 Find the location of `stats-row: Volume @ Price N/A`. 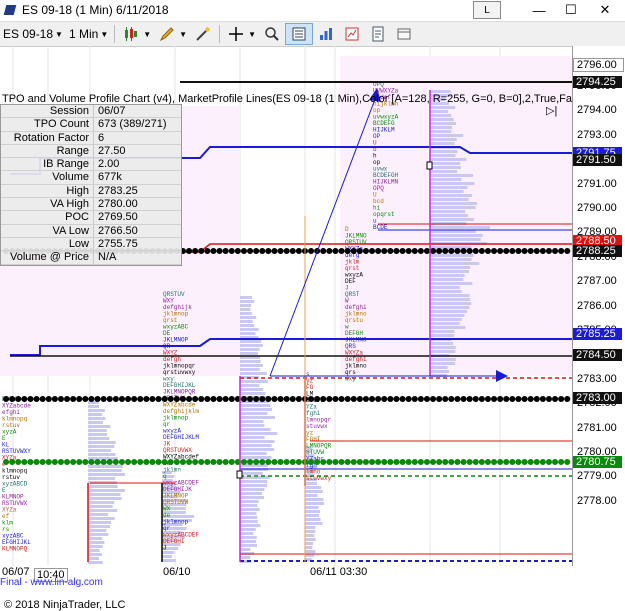

stats-row: Volume @ Price N/A is located at coordinates (91, 258).